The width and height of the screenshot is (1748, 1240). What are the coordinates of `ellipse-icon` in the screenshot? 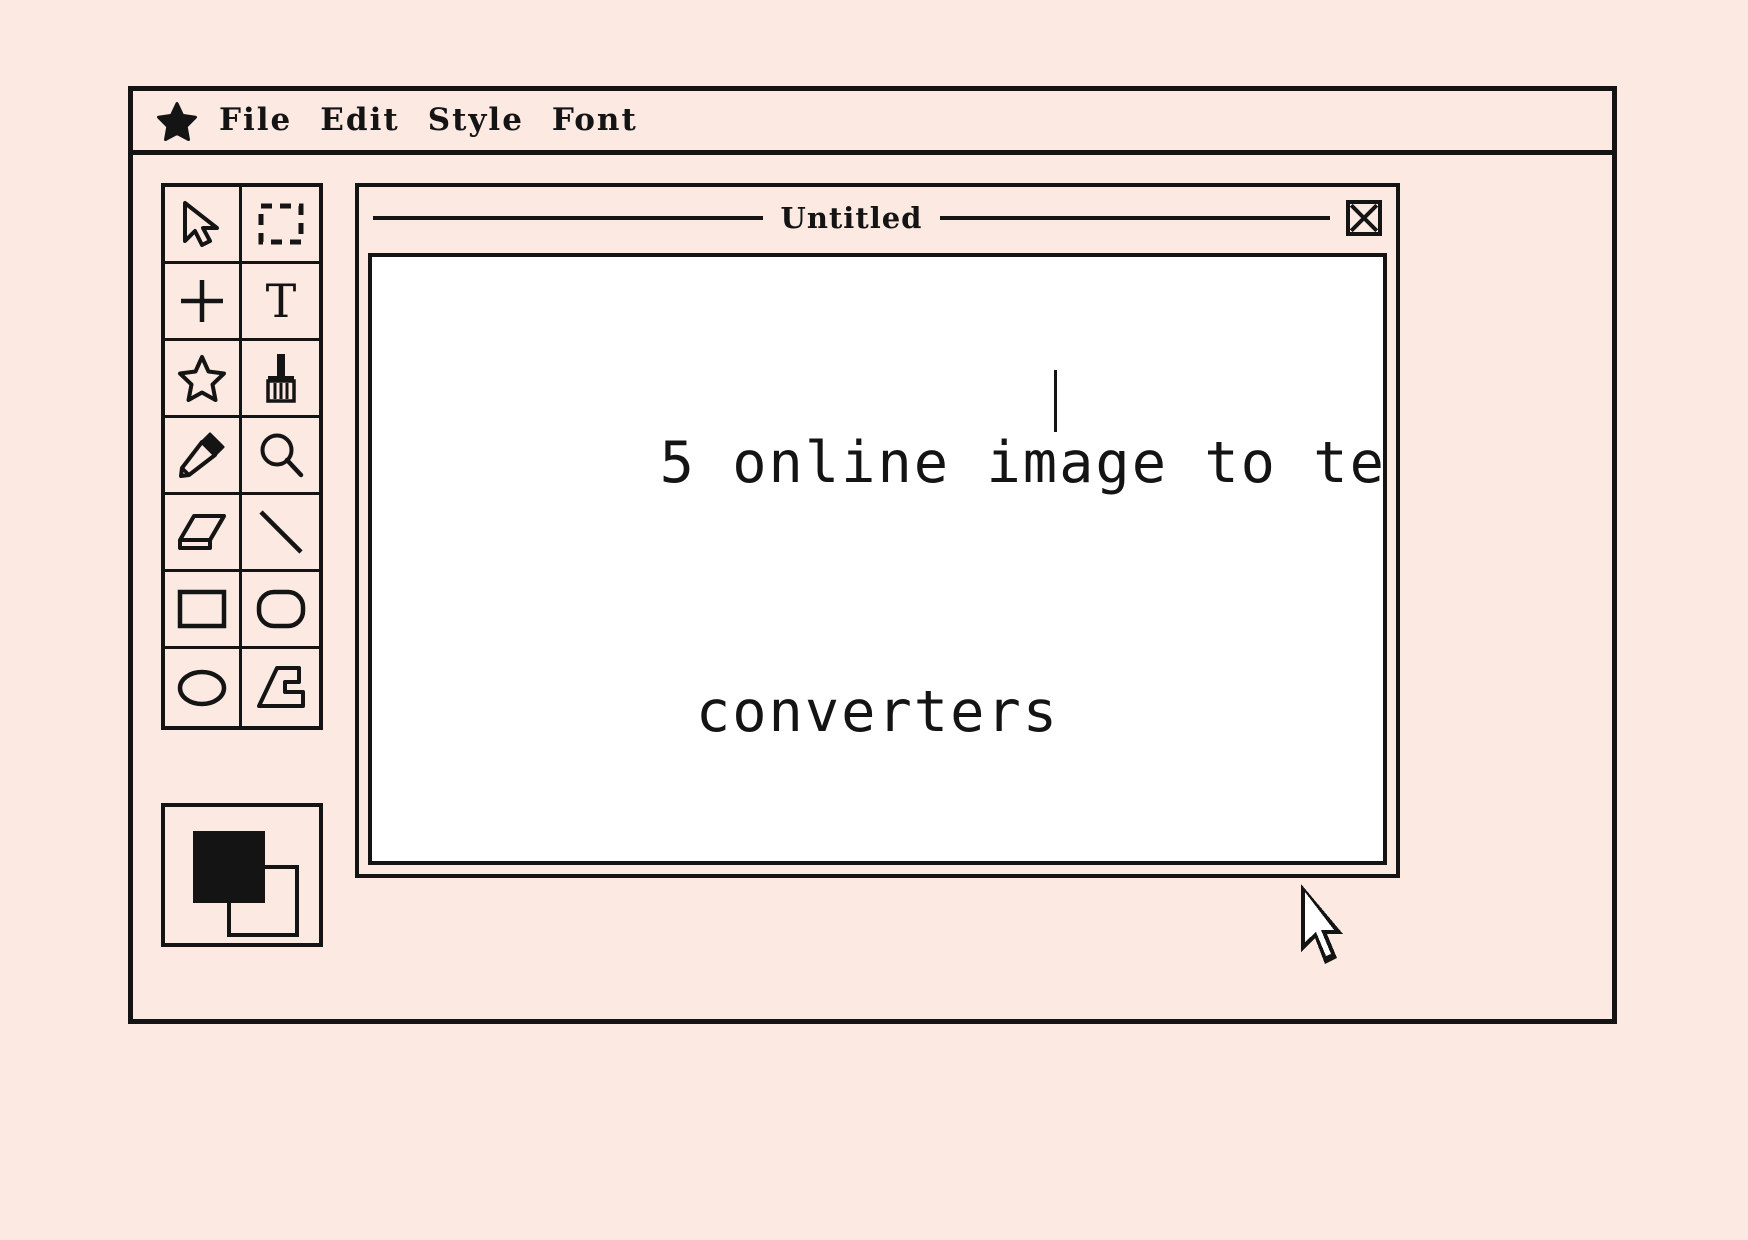 It's located at (202, 688).